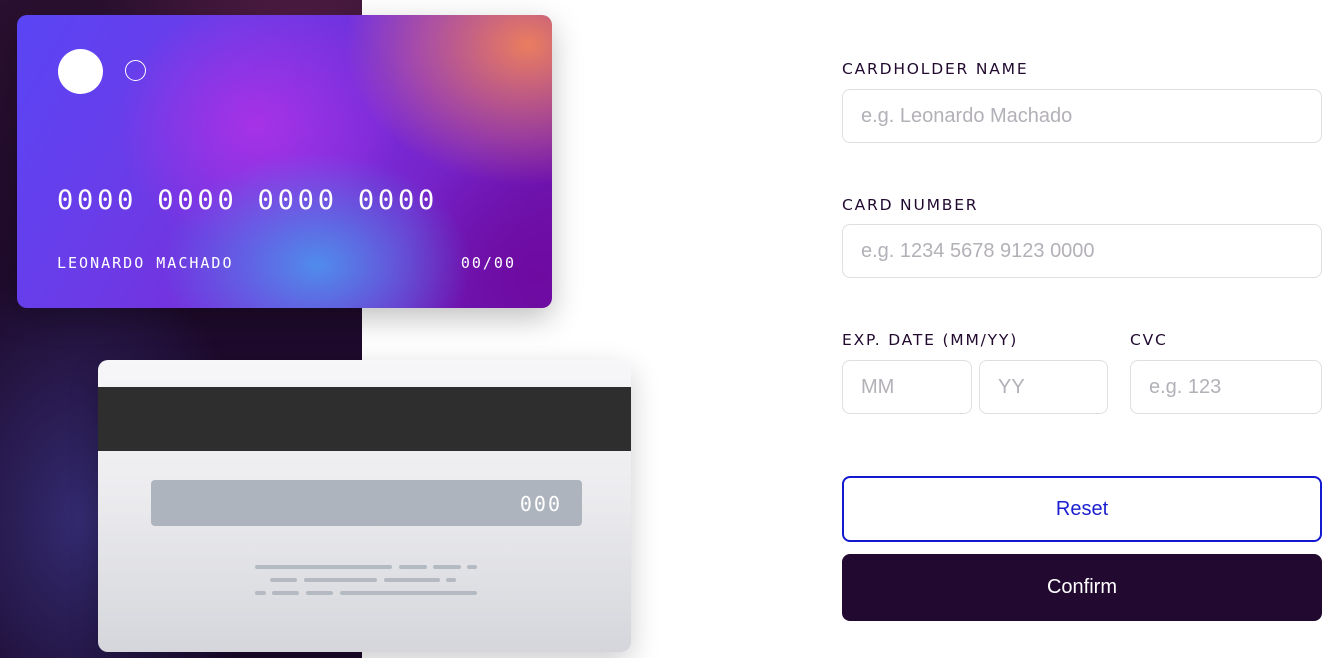  What do you see at coordinates (1226, 387) in the screenshot?
I see `cvc-input` at bounding box center [1226, 387].